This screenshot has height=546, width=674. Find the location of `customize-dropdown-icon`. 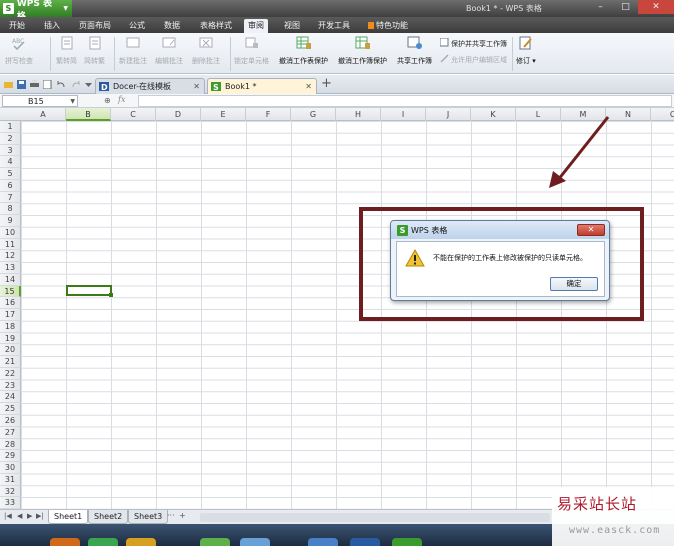

customize-dropdown-icon is located at coordinates (88, 84).